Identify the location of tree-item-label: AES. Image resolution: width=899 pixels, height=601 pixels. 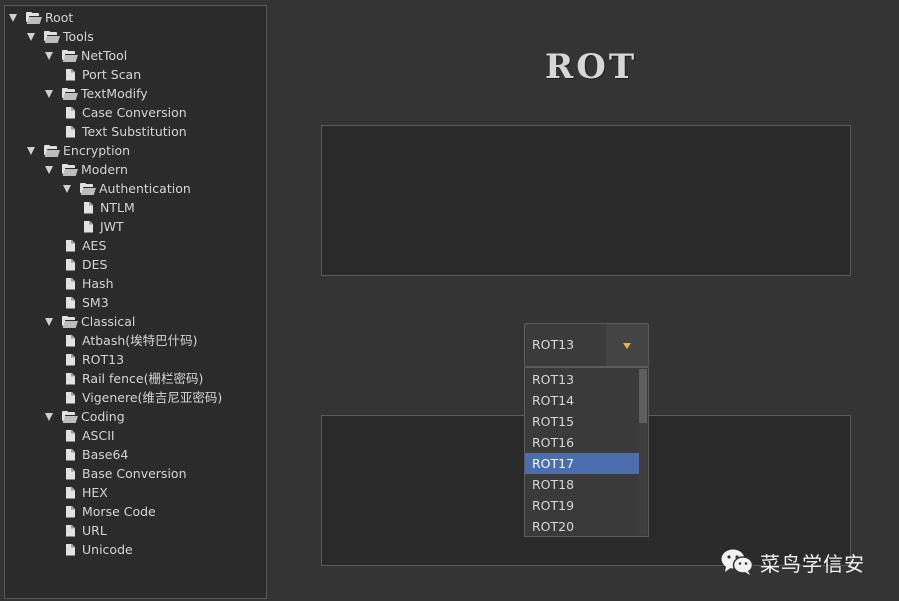
(94, 245).